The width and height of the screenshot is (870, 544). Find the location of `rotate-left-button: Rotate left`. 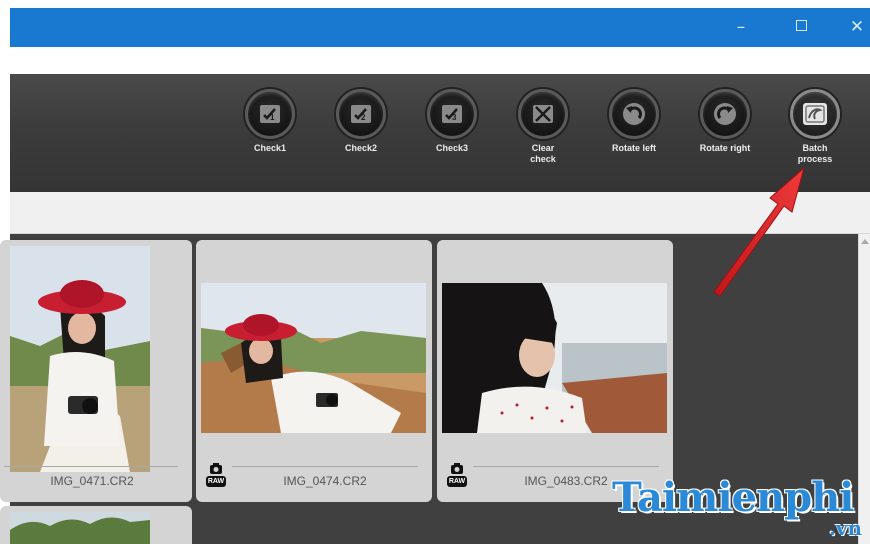

rotate-left-button: Rotate left is located at coordinates (634, 121).